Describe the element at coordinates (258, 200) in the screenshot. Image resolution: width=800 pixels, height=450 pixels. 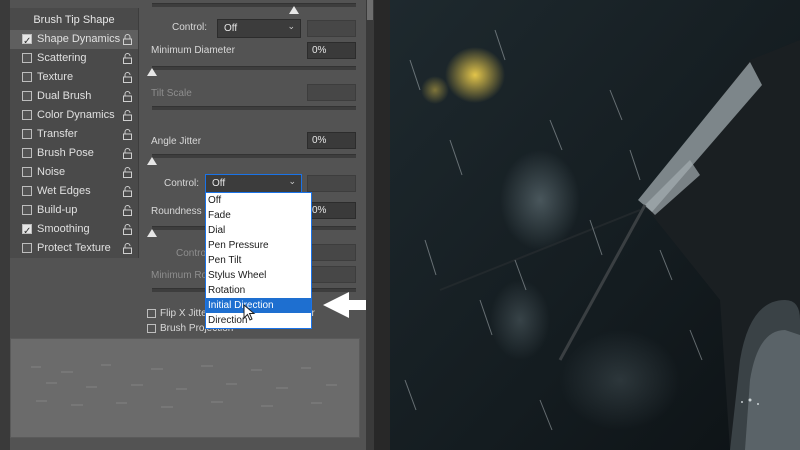
I see `dropdown-option-off: Off` at that location.